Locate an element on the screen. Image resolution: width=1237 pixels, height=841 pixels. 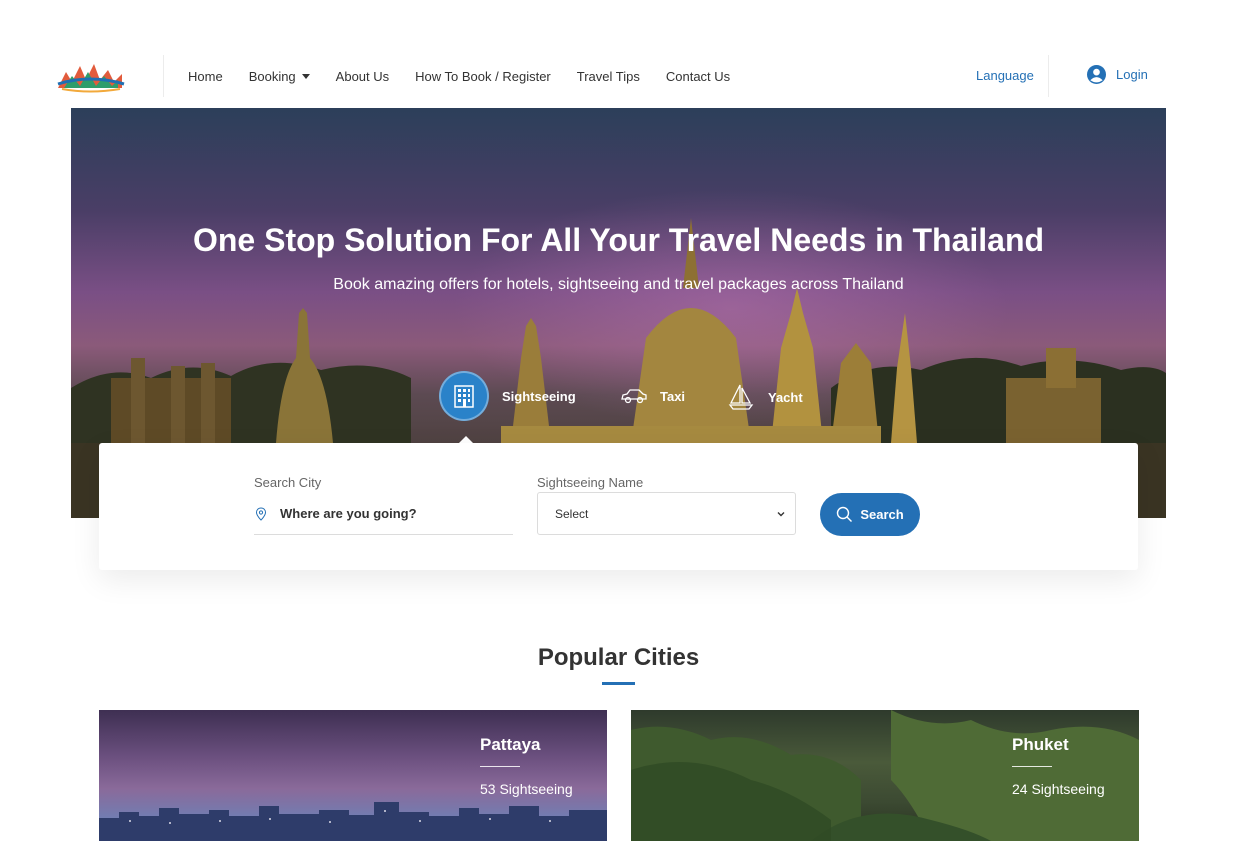
sightseeing-select: Select is located at coordinates (666, 513).